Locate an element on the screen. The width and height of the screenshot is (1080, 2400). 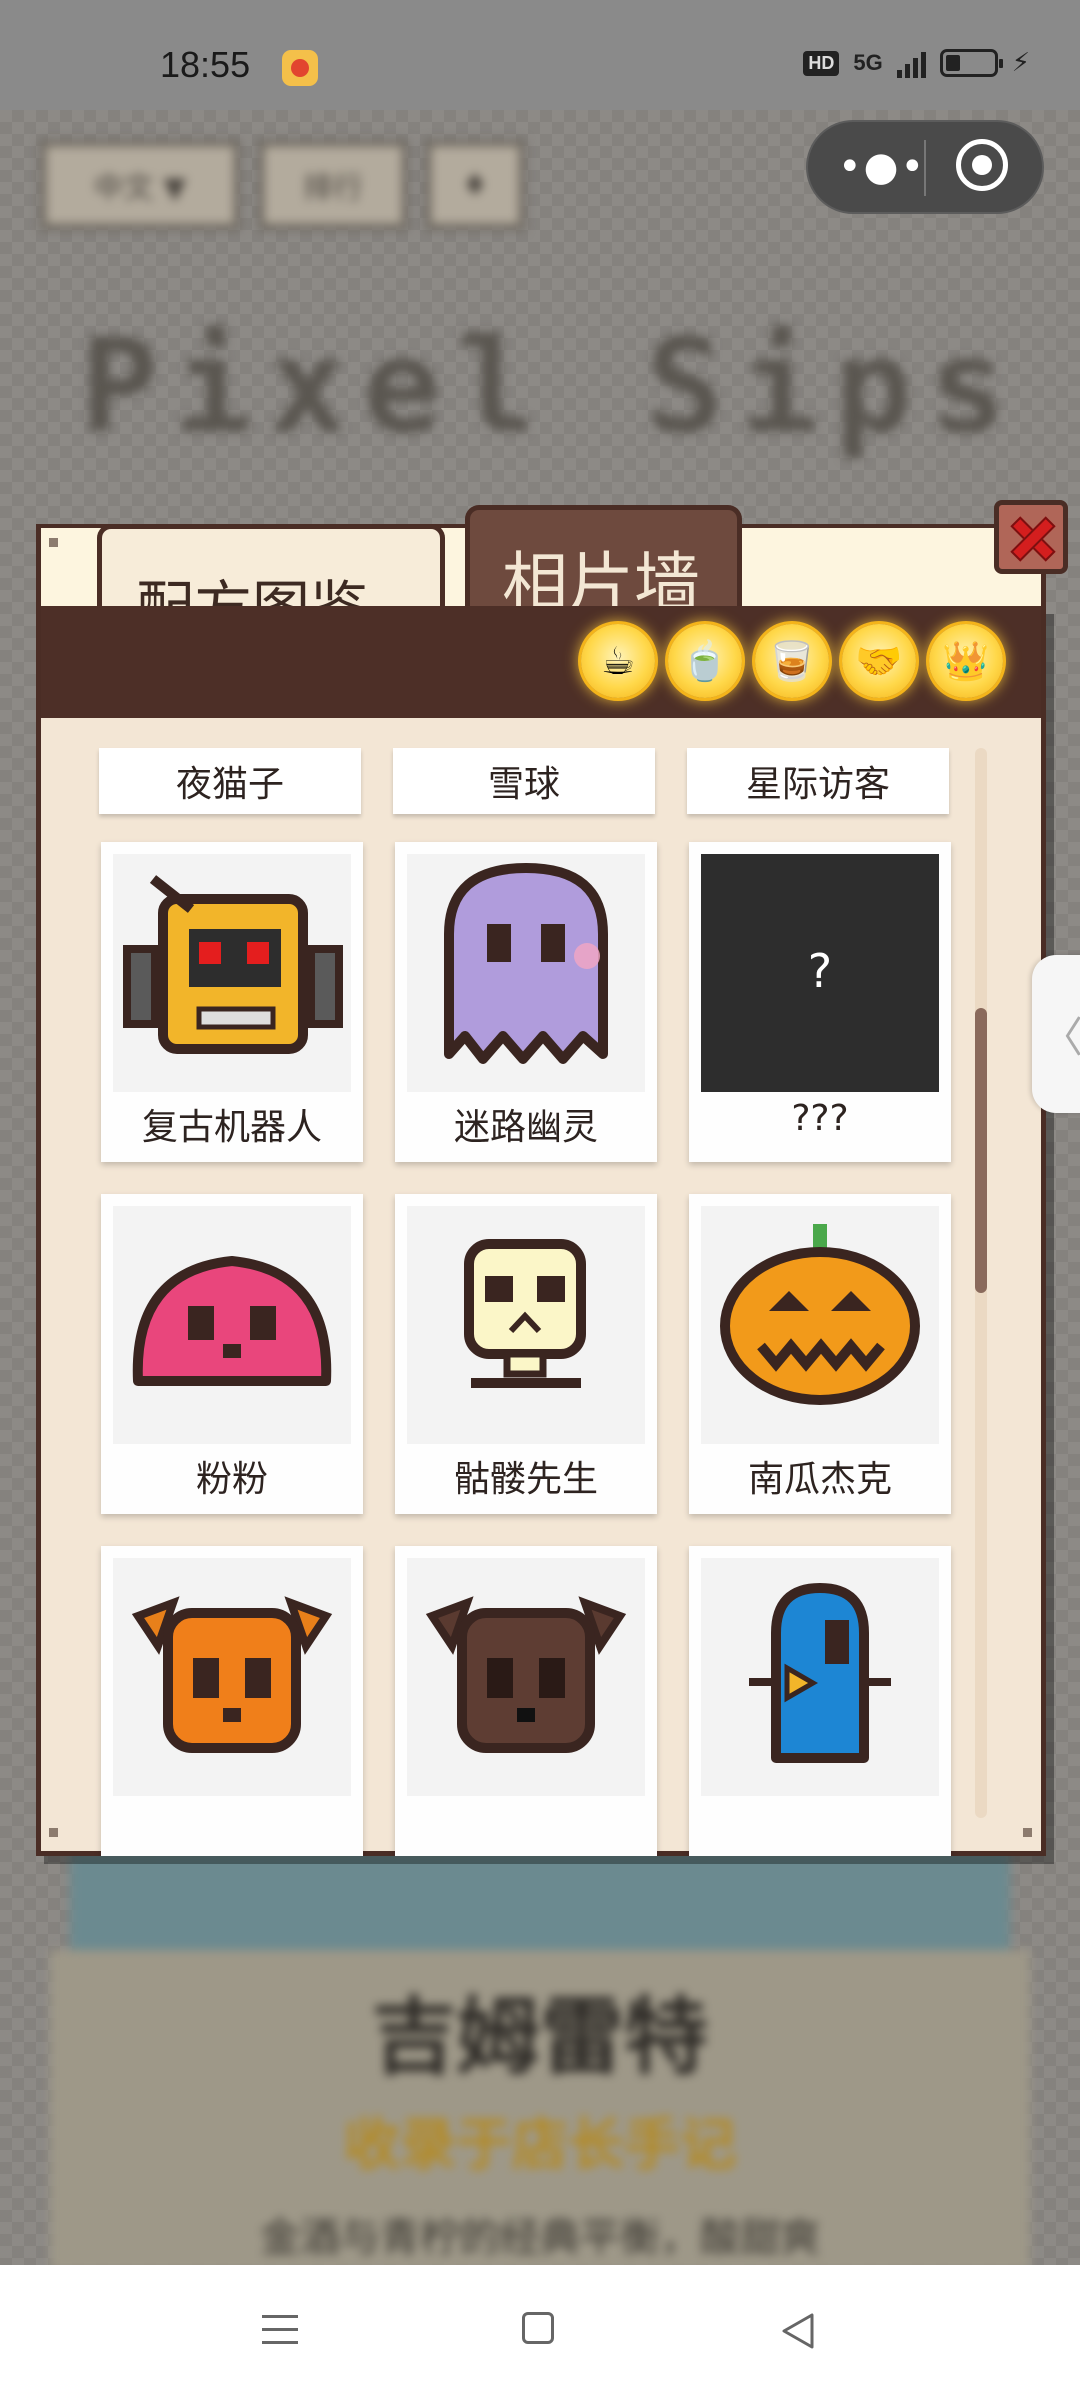
scrollbar is located at coordinates (981, 1283).